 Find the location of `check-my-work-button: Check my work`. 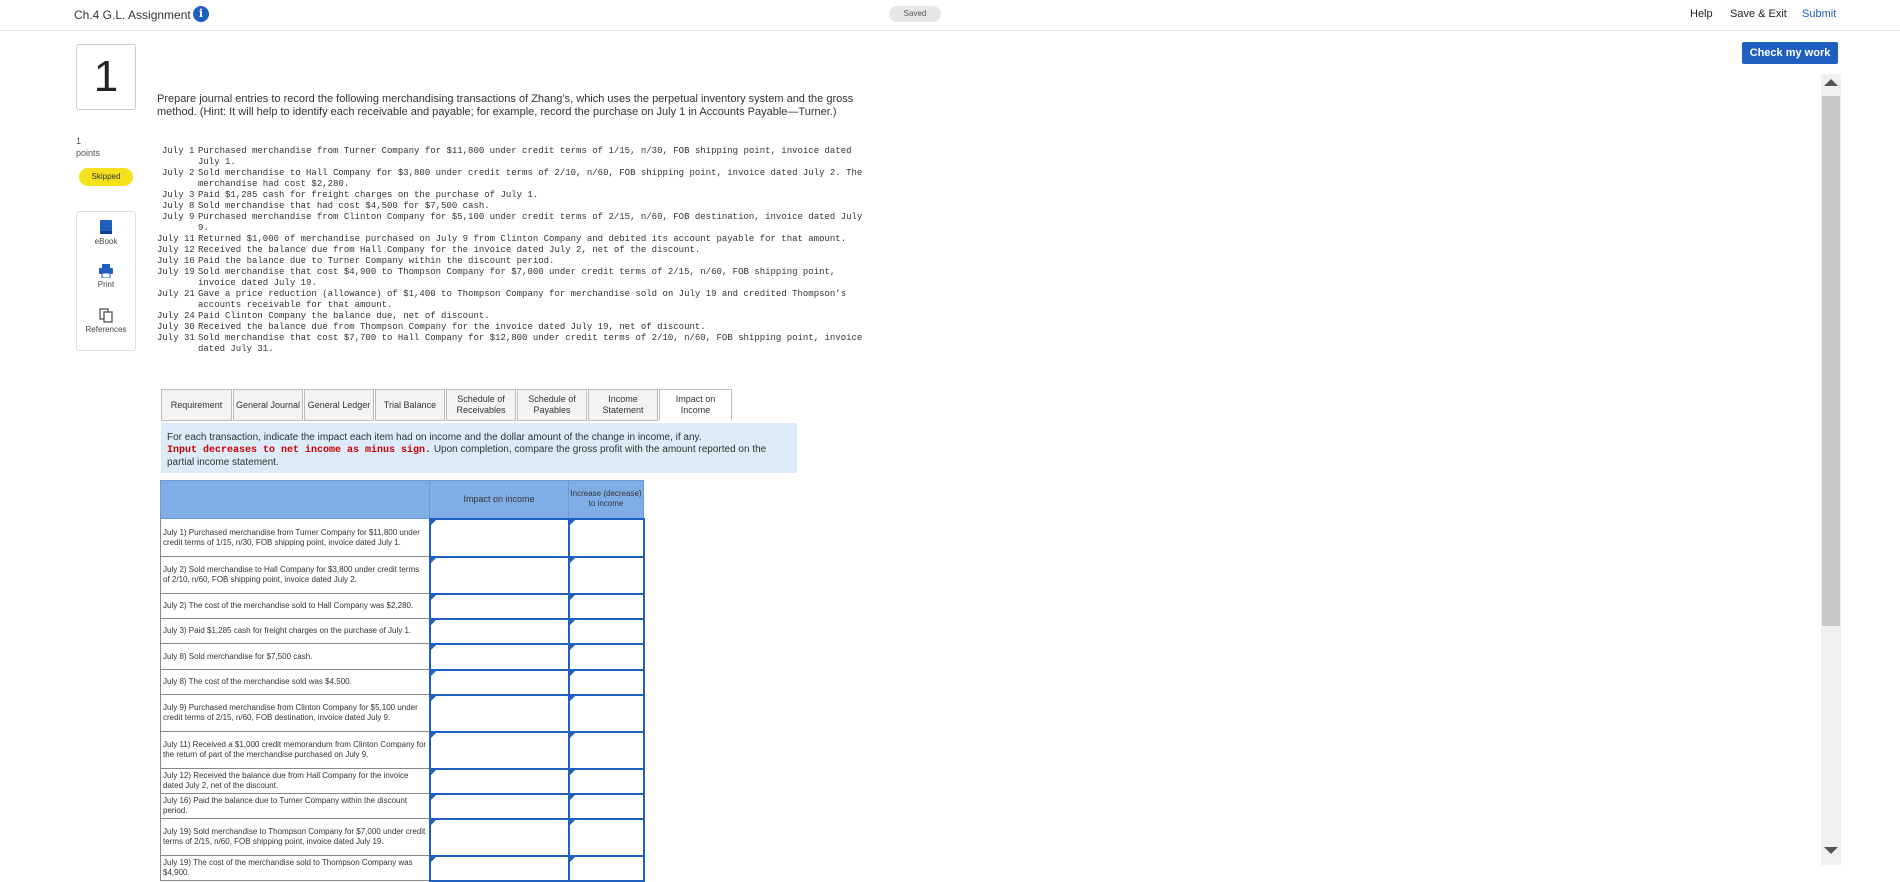

check-my-work-button: Check my work is located at coordinates (1790, 53).